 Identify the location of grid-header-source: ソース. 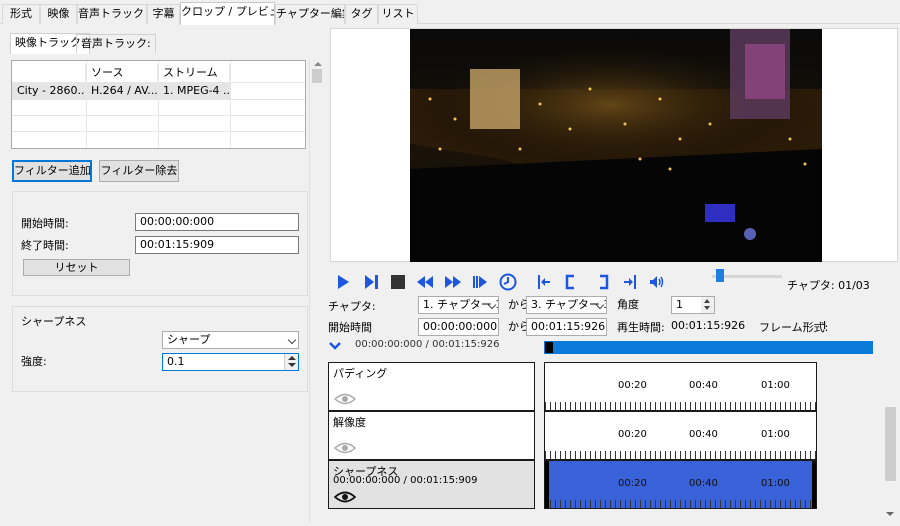
(122, 73).